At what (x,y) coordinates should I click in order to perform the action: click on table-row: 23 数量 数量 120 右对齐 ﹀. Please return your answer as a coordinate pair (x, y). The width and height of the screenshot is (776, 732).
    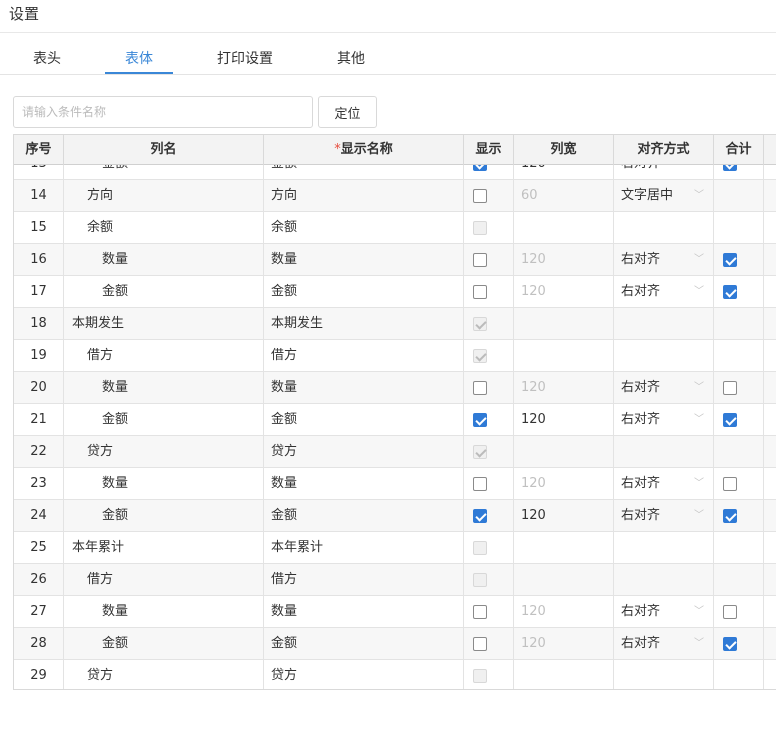
    Looking at the image, I should click on (395, 484).